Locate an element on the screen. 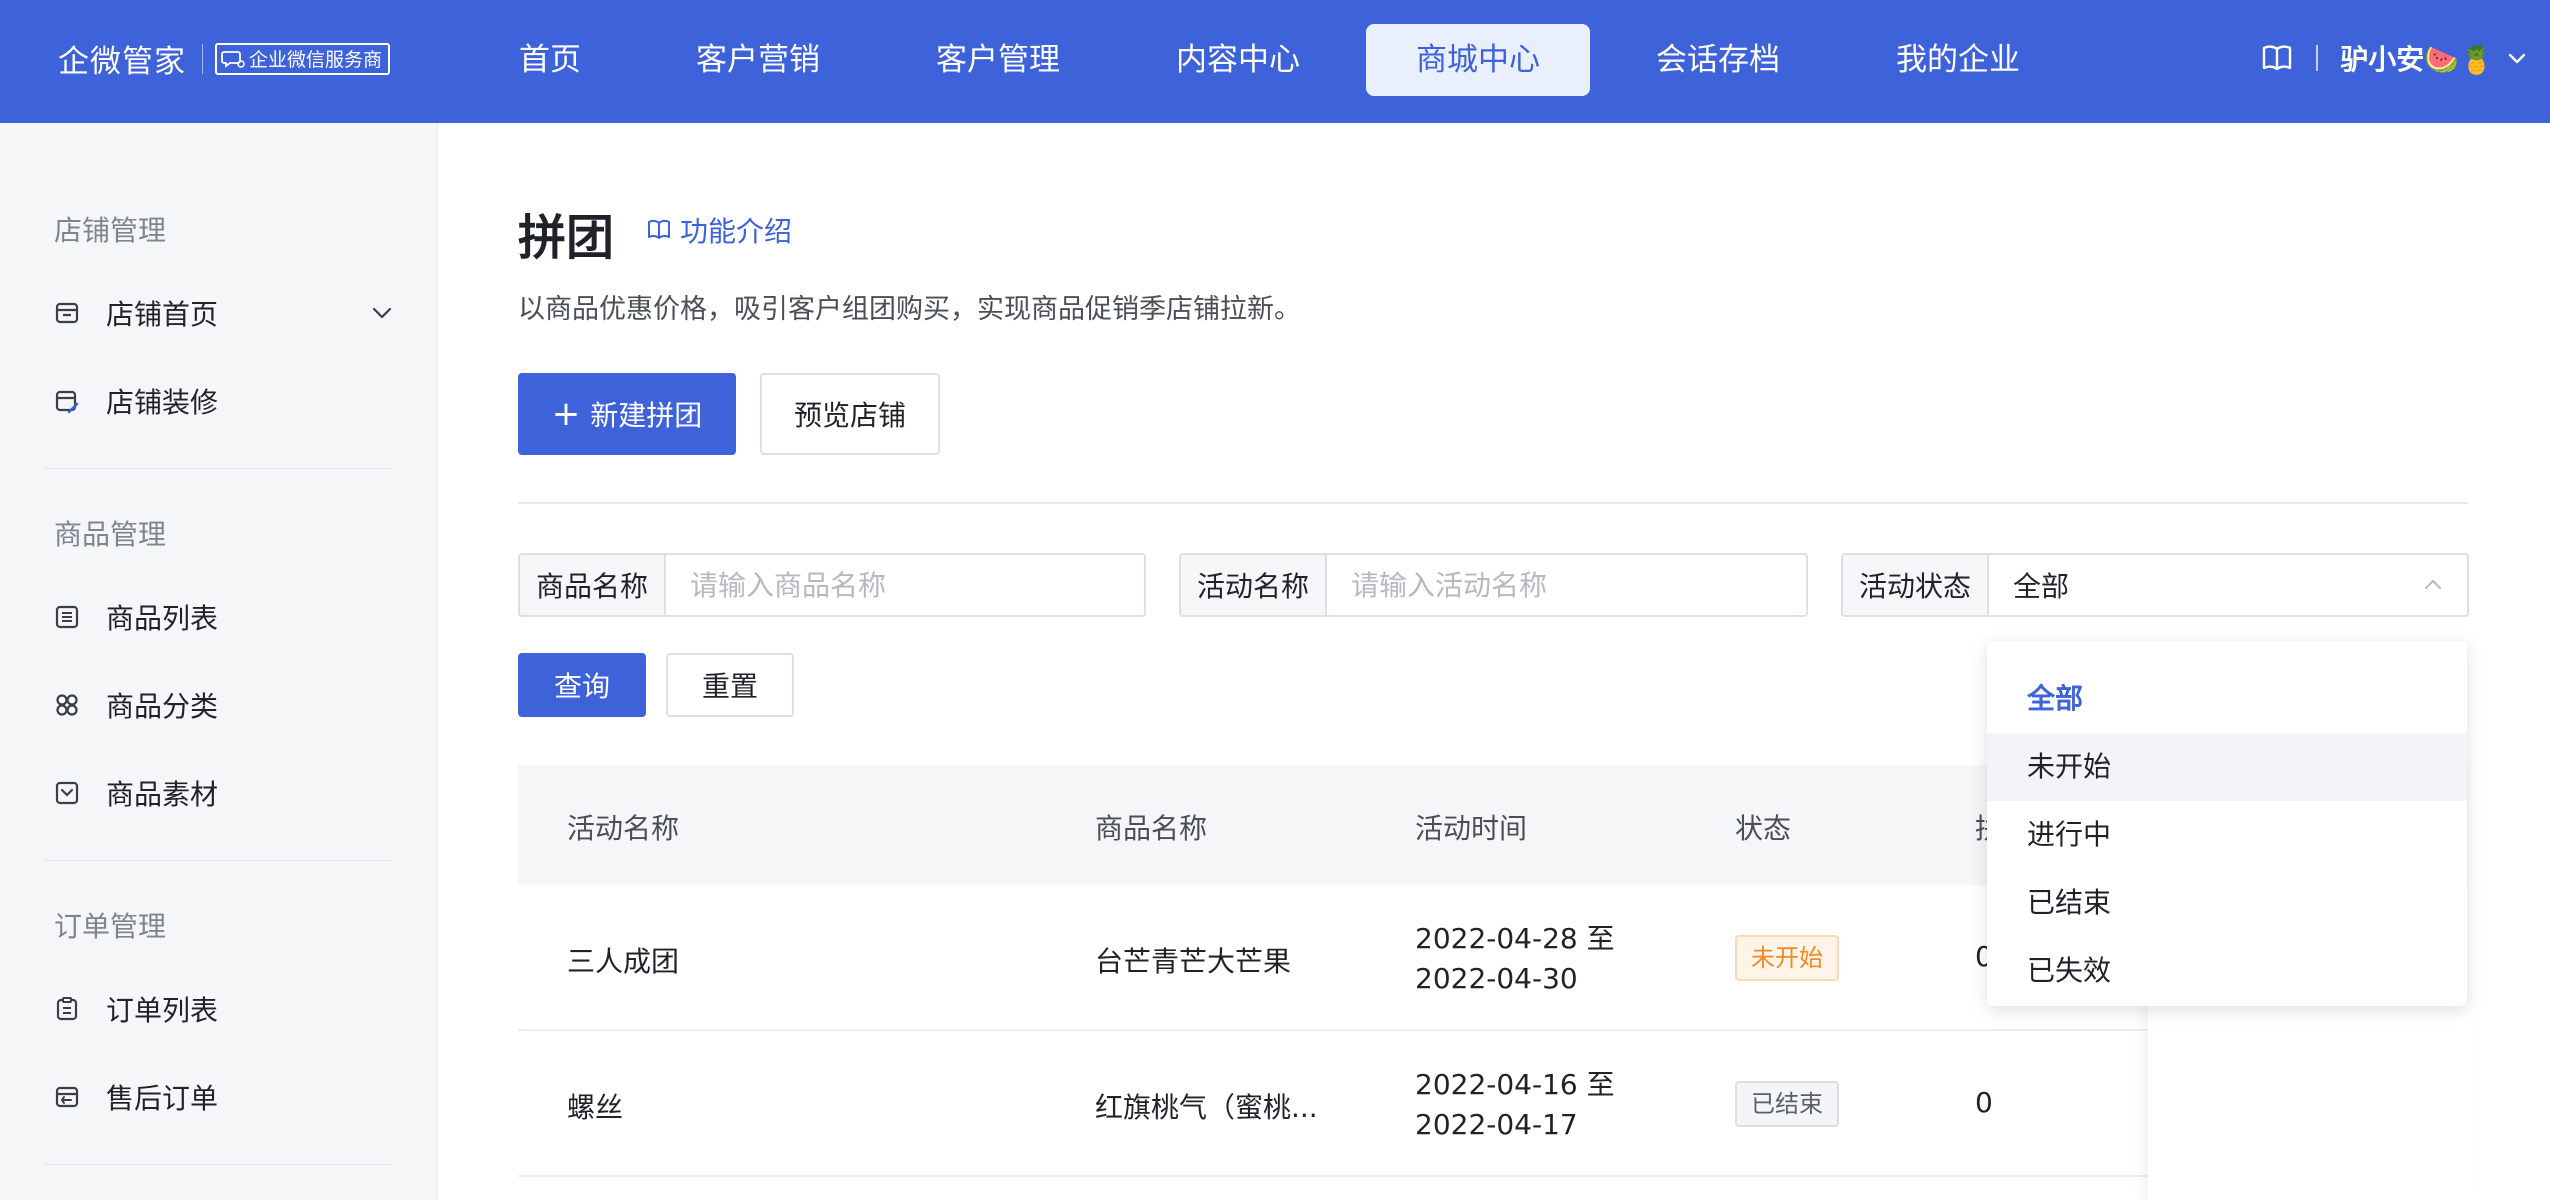 The width and height of the screenshot is (2550, 1200). sidebar-group-products: 商品管理 is located at coordinates (110, 534).